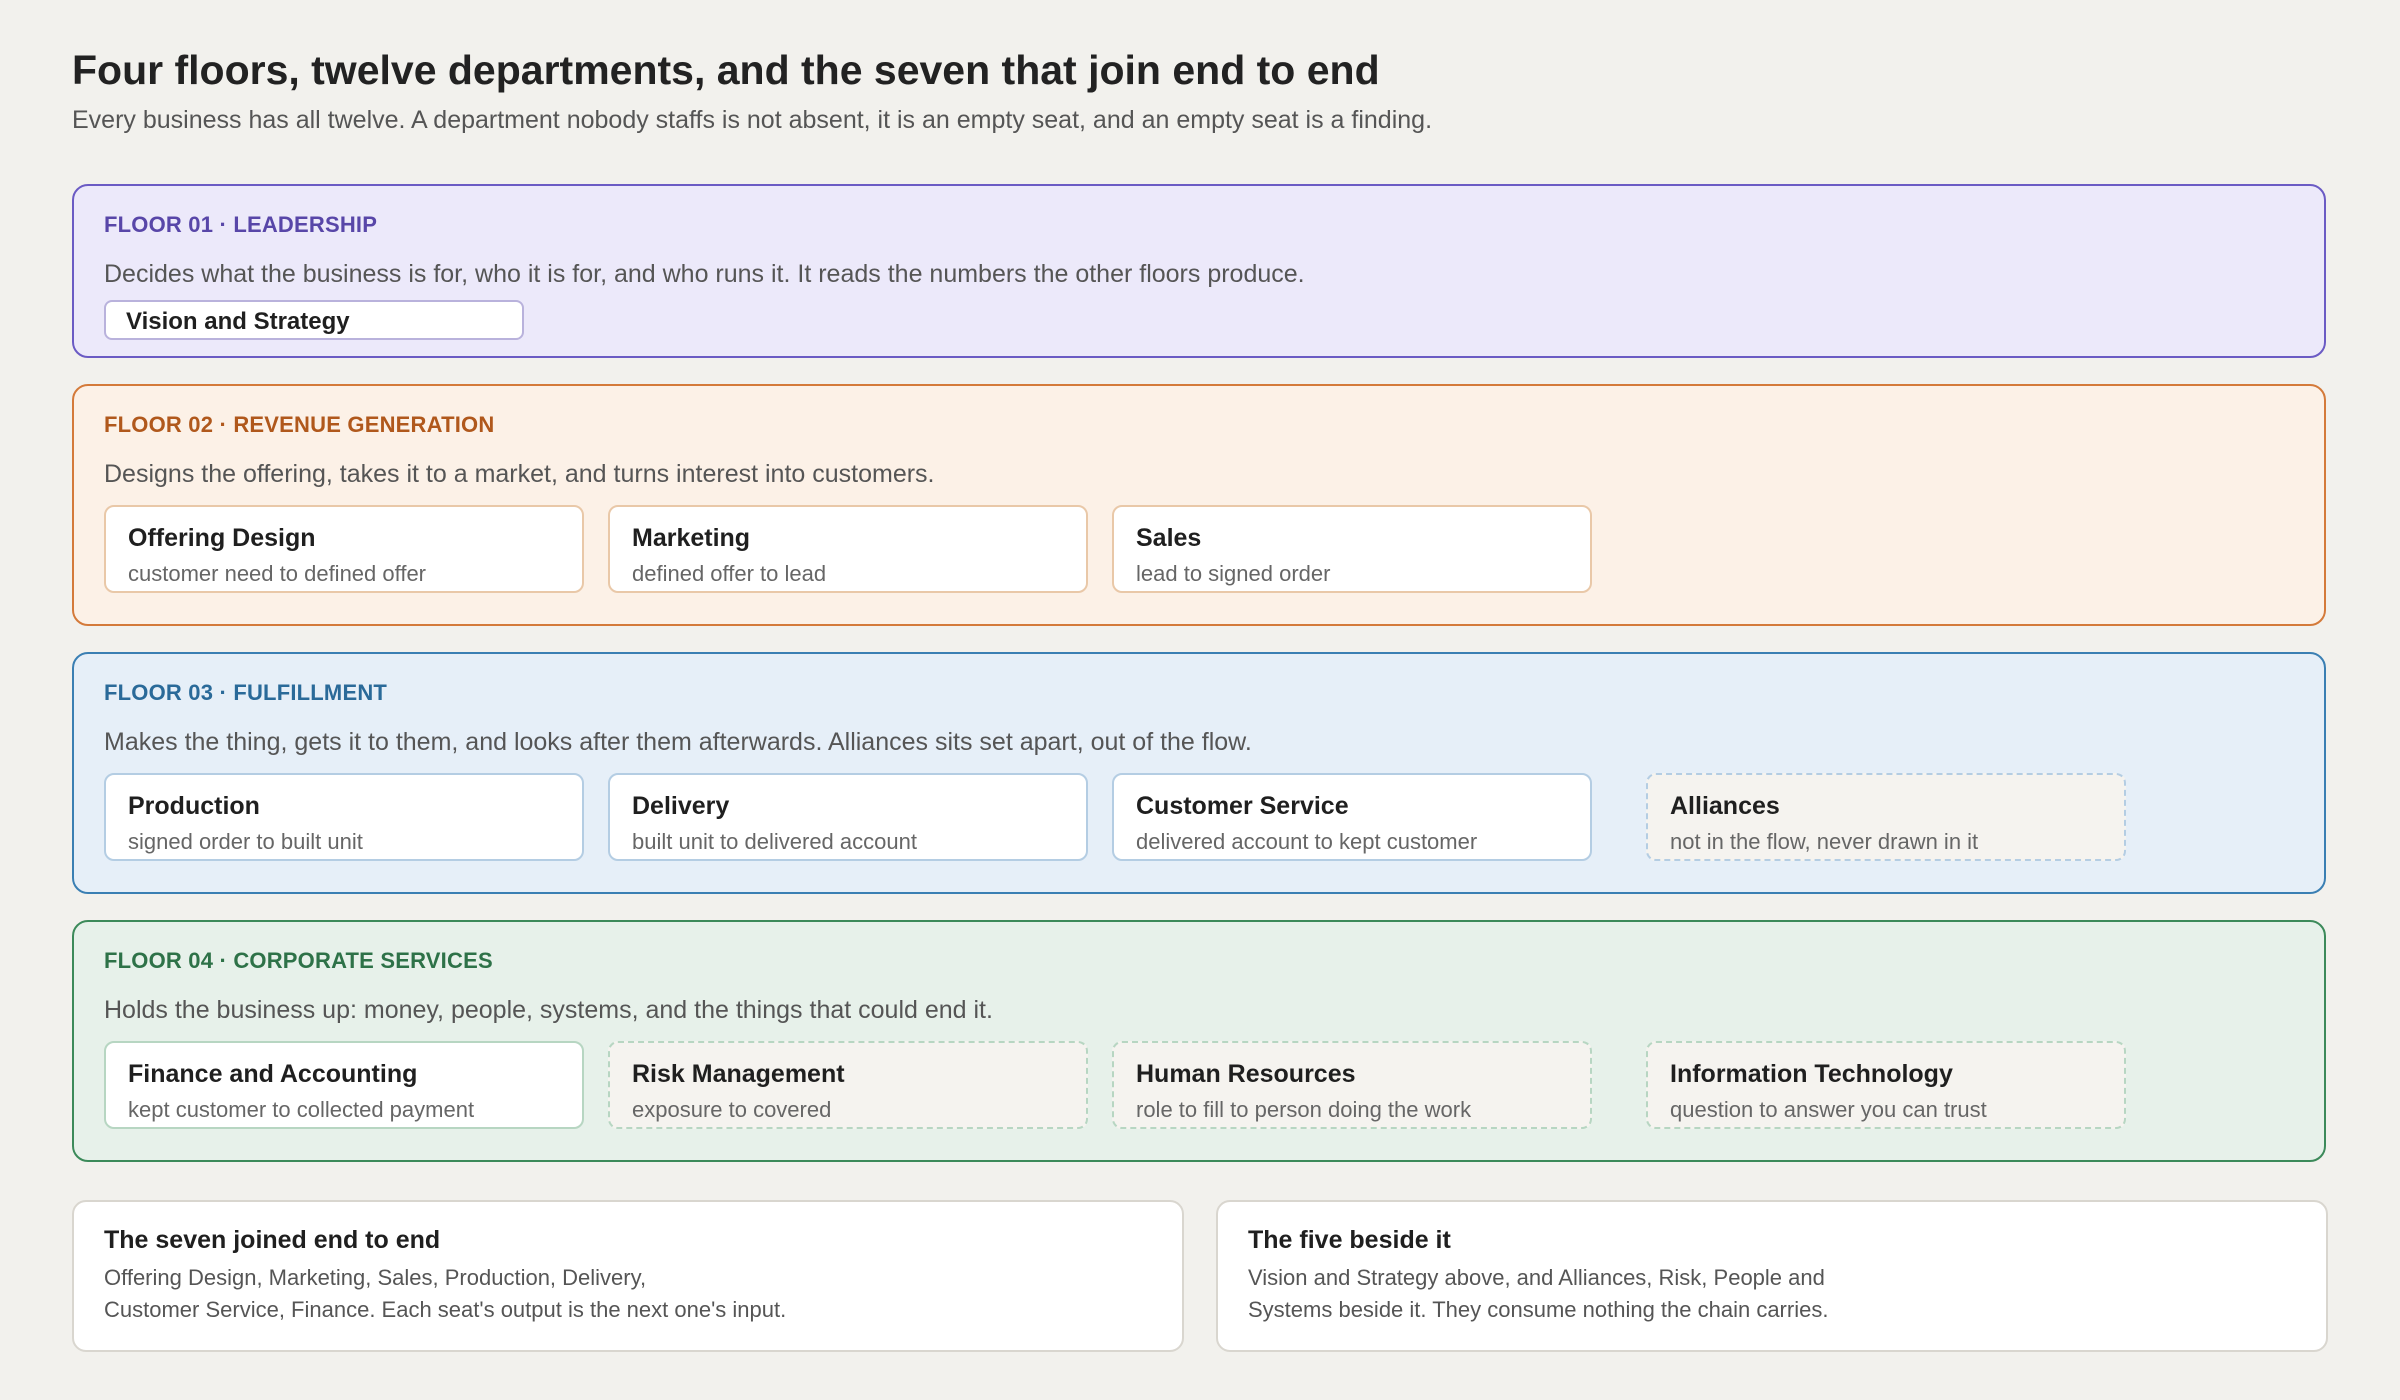 This screenshot has width=2400, height=1400. What do you see at coordinates (194, 806) in the screenshot?
I see `department-name: Production` at bounding box center [194, 806].